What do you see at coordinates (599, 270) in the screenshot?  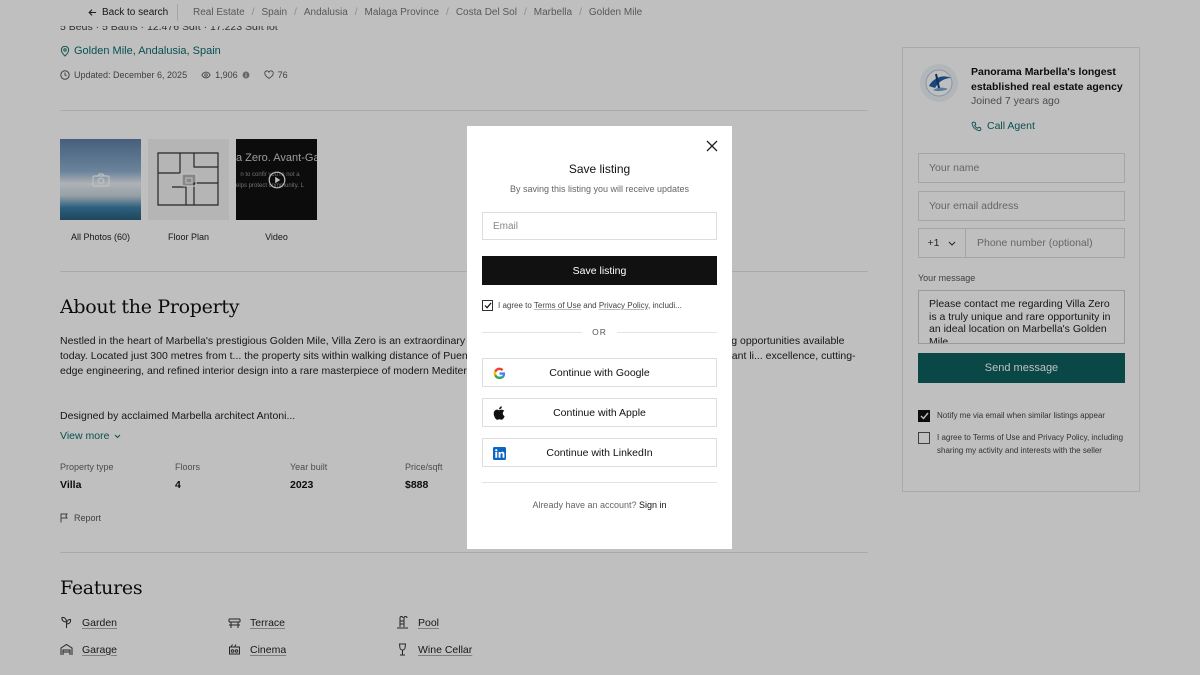 I see `save-listing-button: Save listing` at bounding box center [599, 270].